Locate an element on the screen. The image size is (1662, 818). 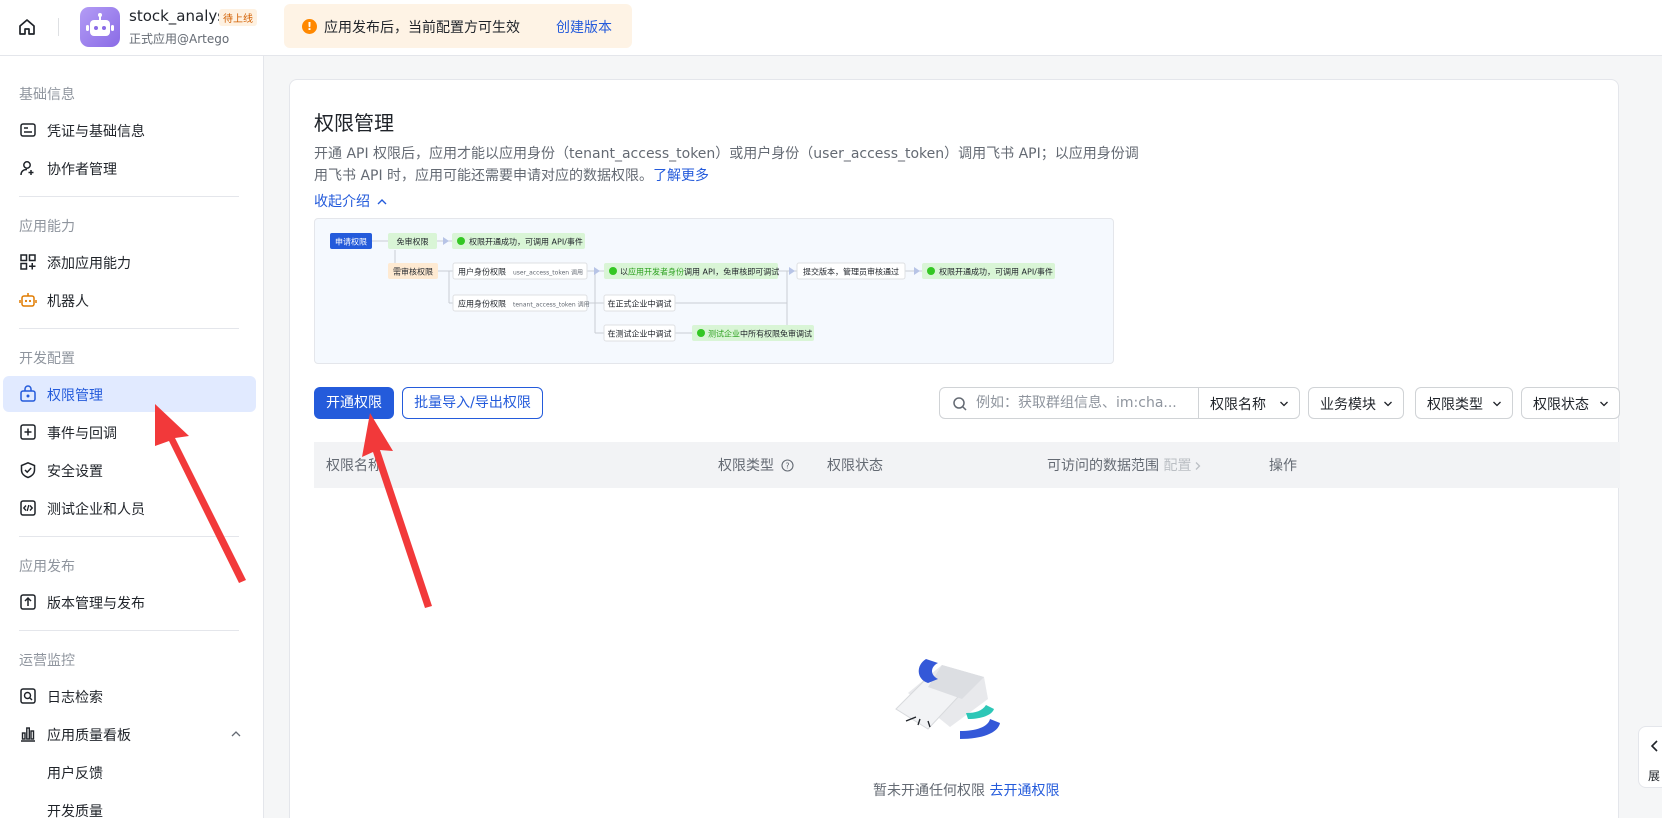
sidebar-item-label: 事件与回调 is located at coordinates (82, 434).